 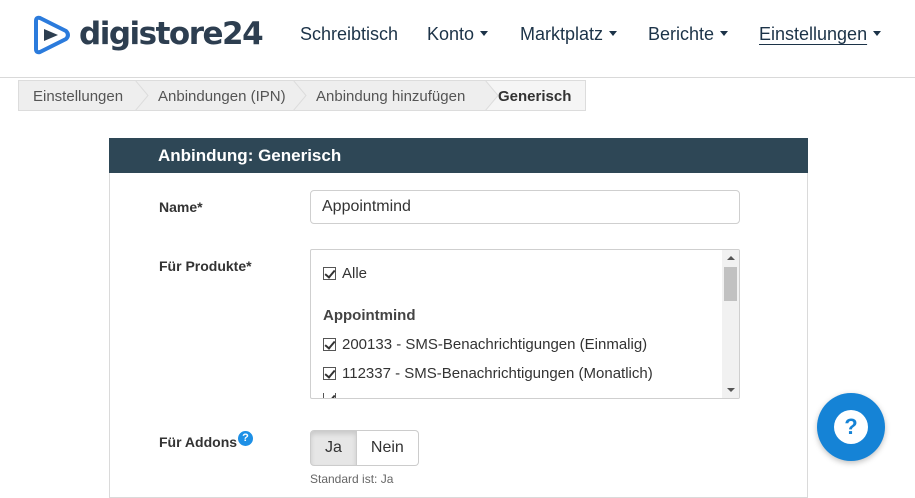 I want to click on nav-label: Konto, so click(x=451, y=34).